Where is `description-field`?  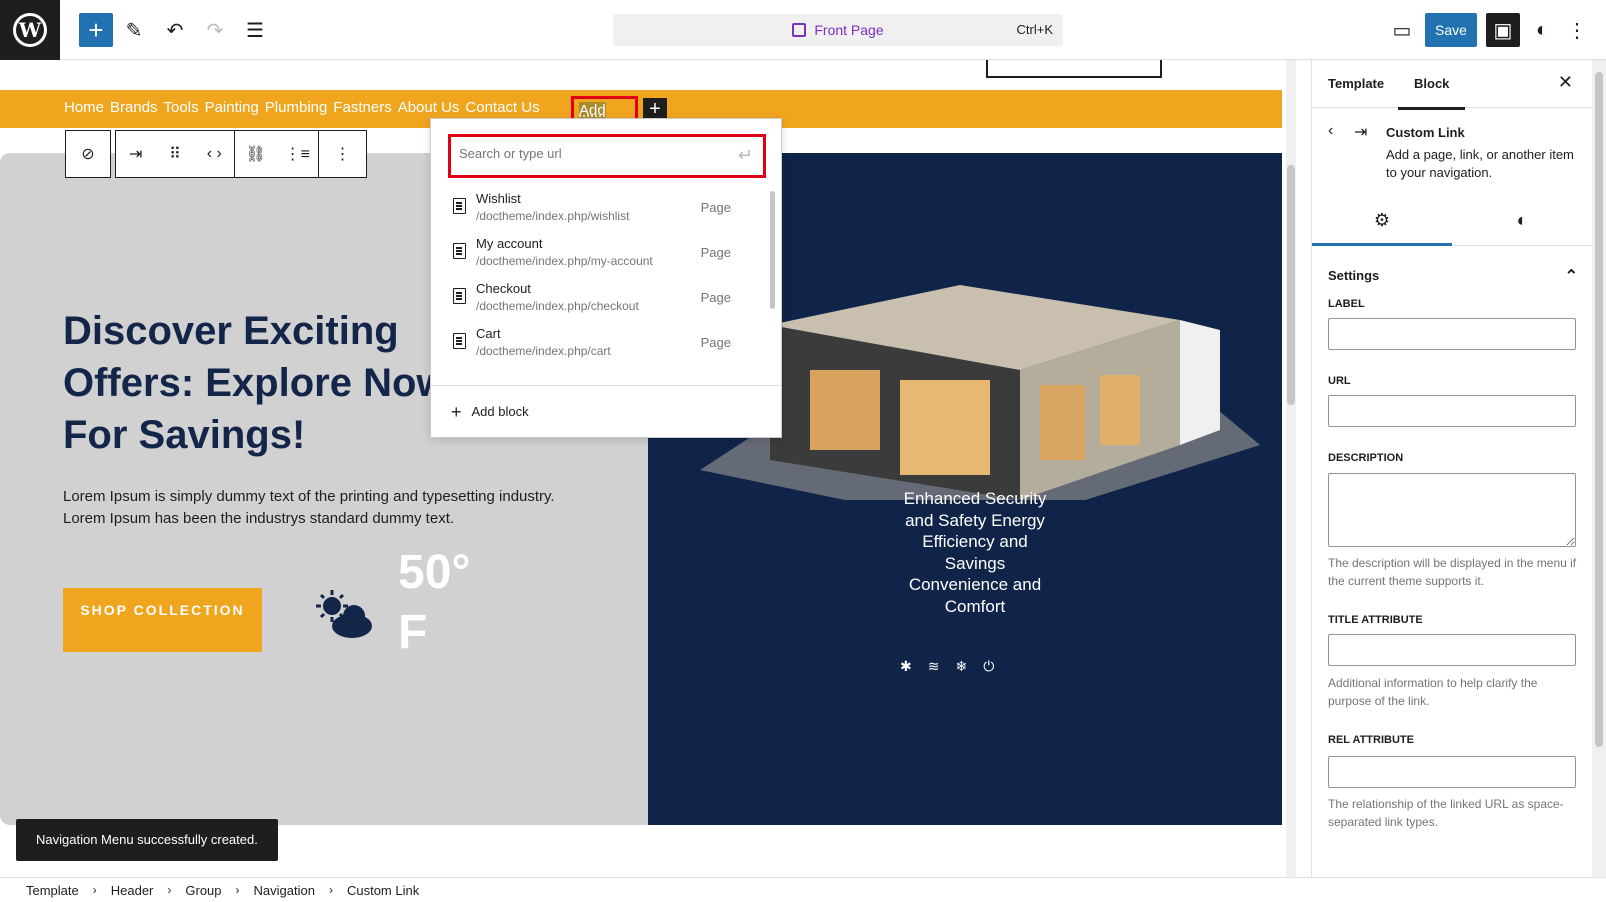
description-field is located at coordinates (1452, 510).